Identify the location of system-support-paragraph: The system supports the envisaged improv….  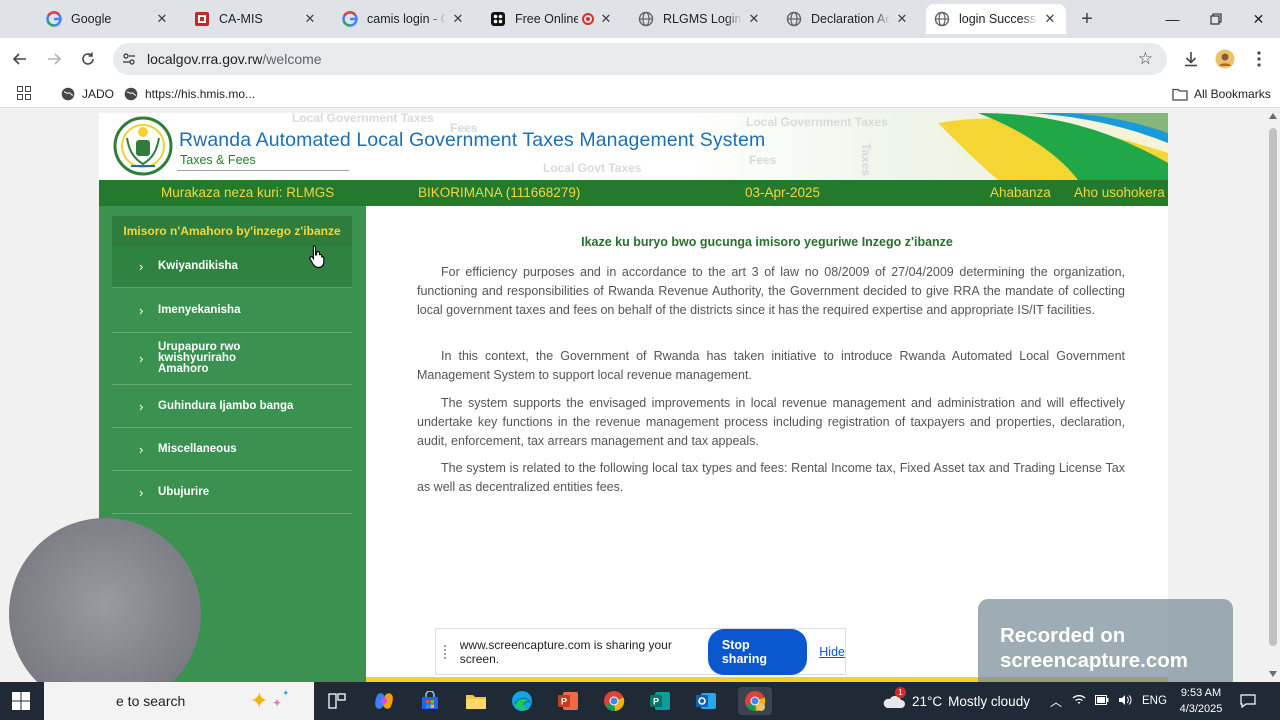
(771, 422).